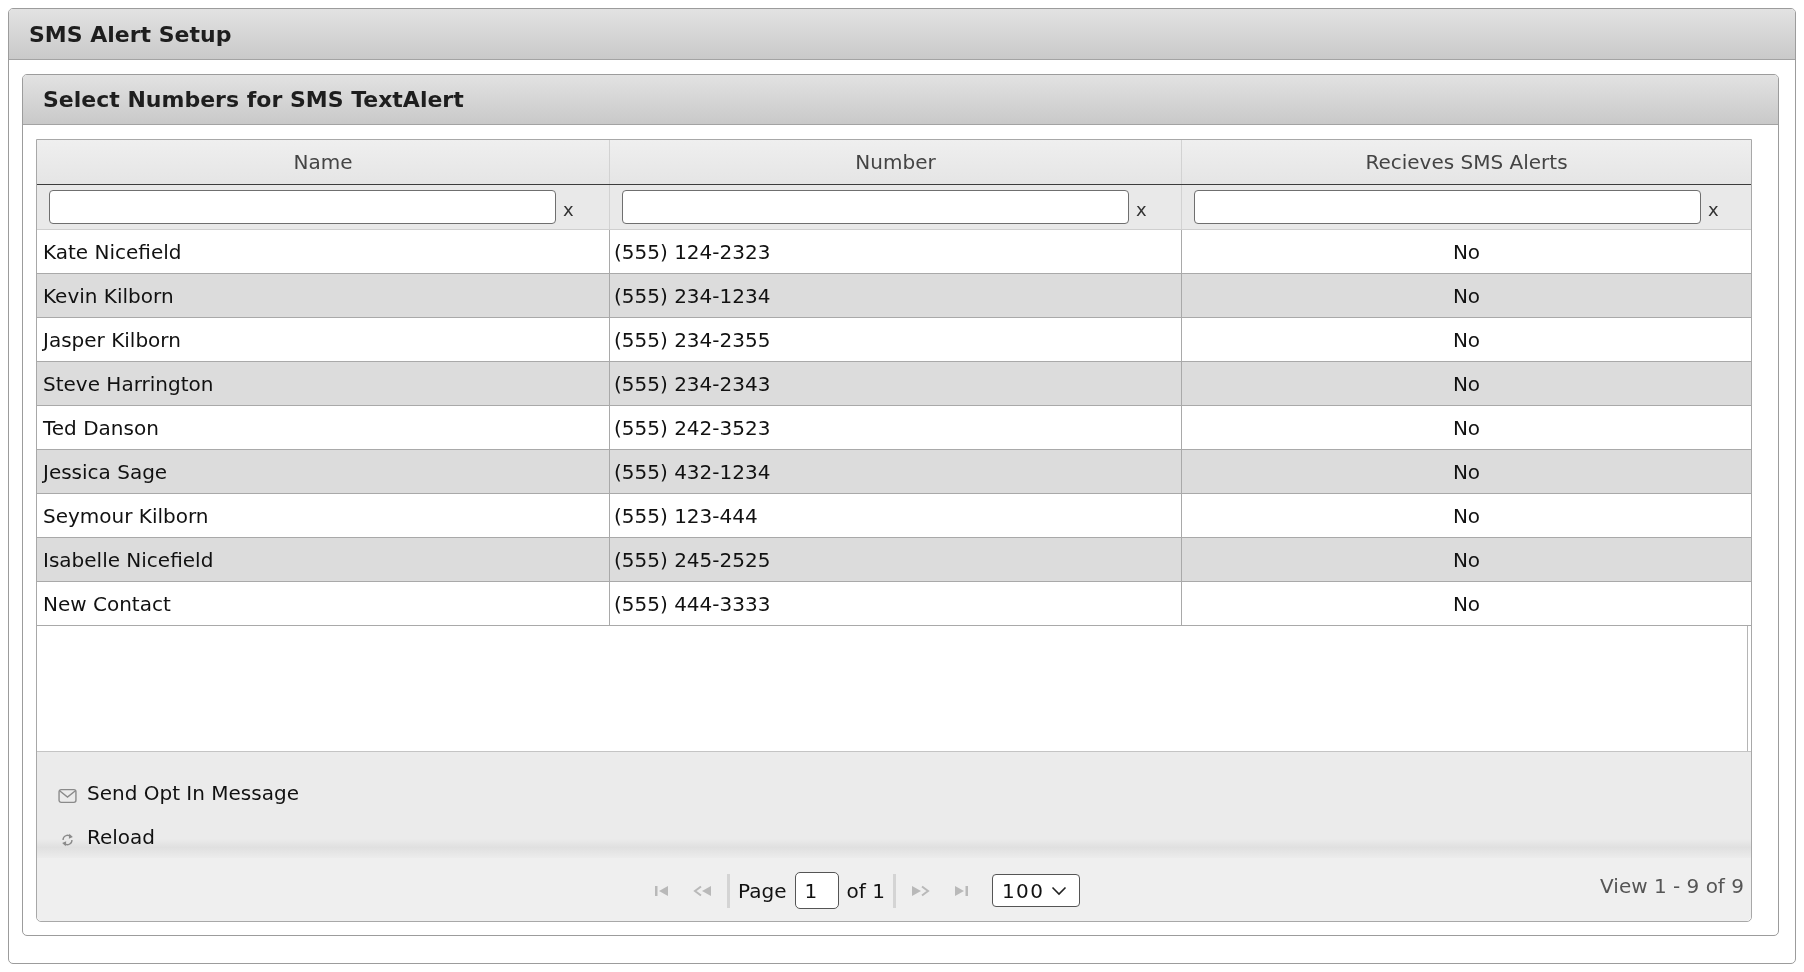  What do you see at coordinates (323, 603) in the screenshot?
I see `table-cell: New Contact` at bounding box center [323, 603].